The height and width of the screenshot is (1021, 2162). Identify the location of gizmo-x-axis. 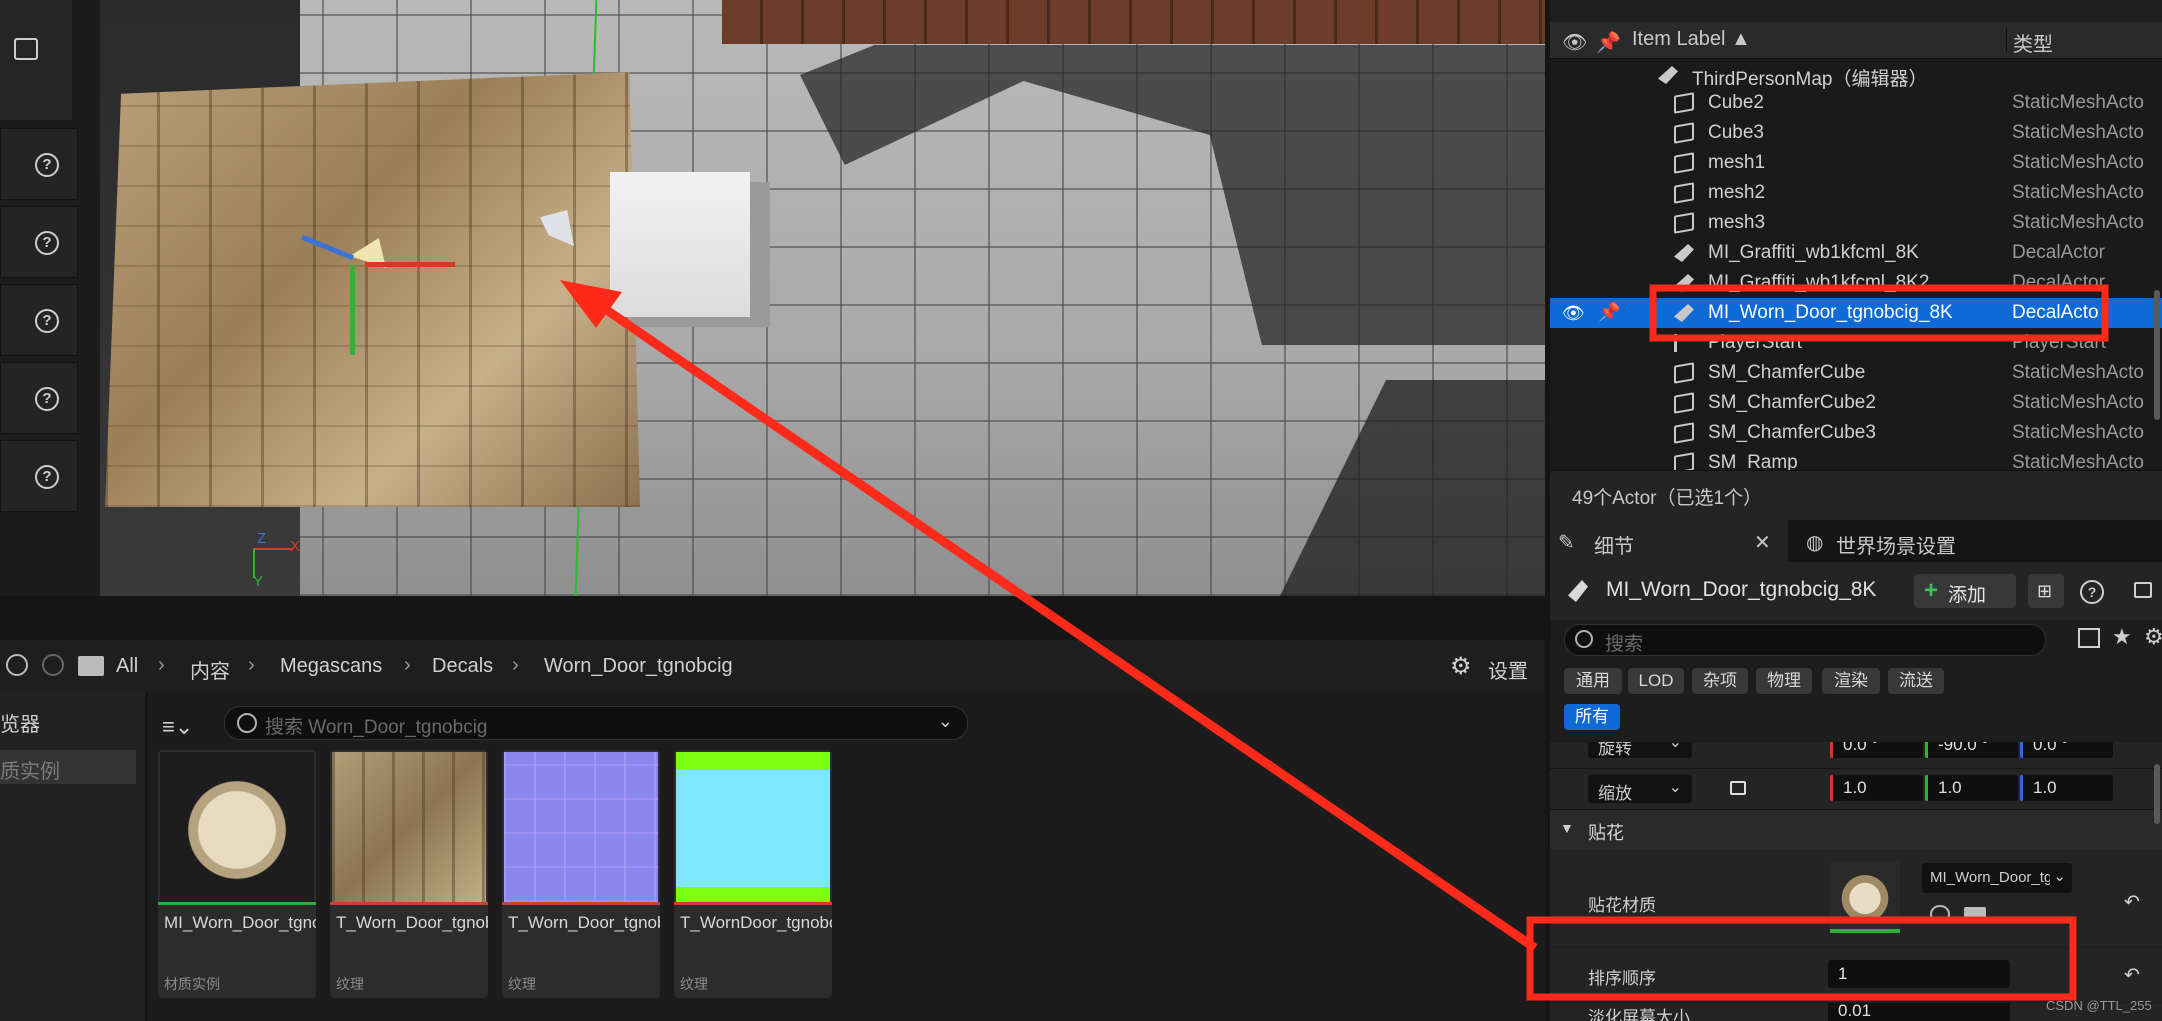
(410, 264).